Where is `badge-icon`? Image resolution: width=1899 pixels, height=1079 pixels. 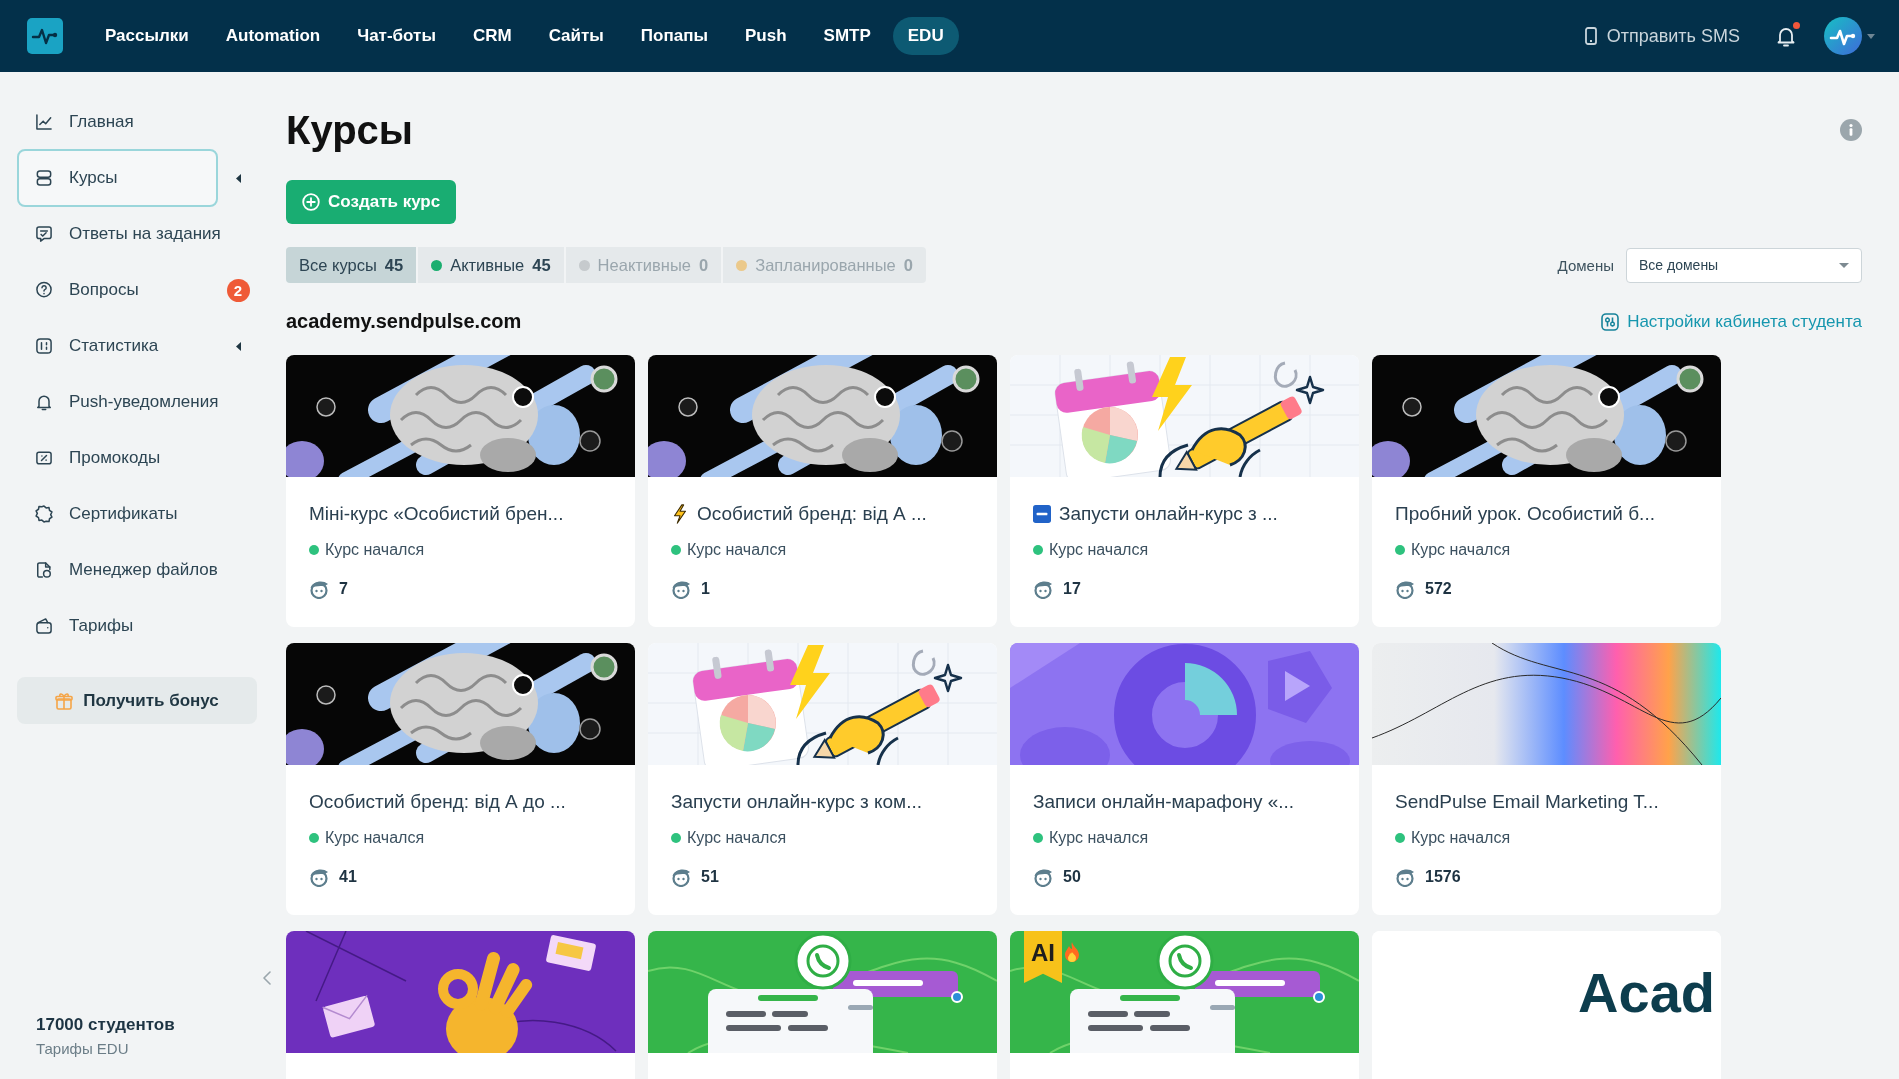
badge-icon is located at coordinates (44, 514).